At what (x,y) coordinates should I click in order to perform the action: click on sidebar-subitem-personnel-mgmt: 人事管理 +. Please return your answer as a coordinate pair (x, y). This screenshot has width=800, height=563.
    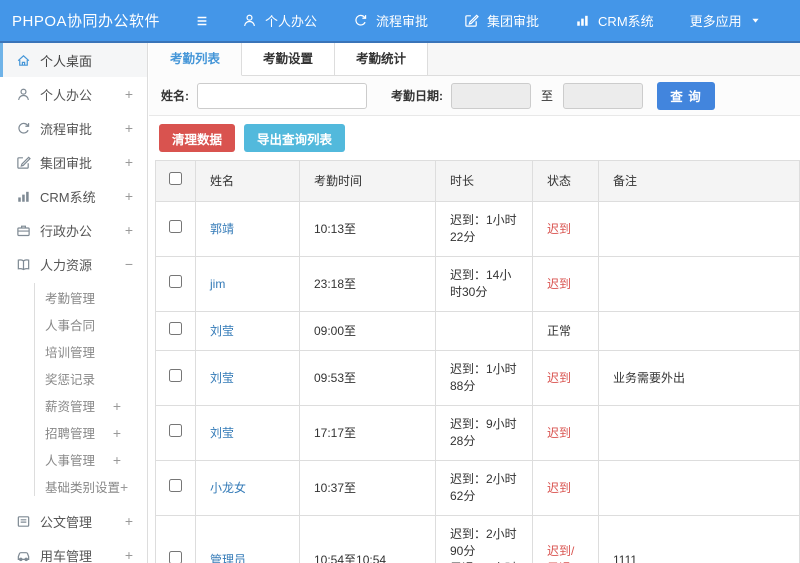
    Looking at the image, I should click on (73, 459).